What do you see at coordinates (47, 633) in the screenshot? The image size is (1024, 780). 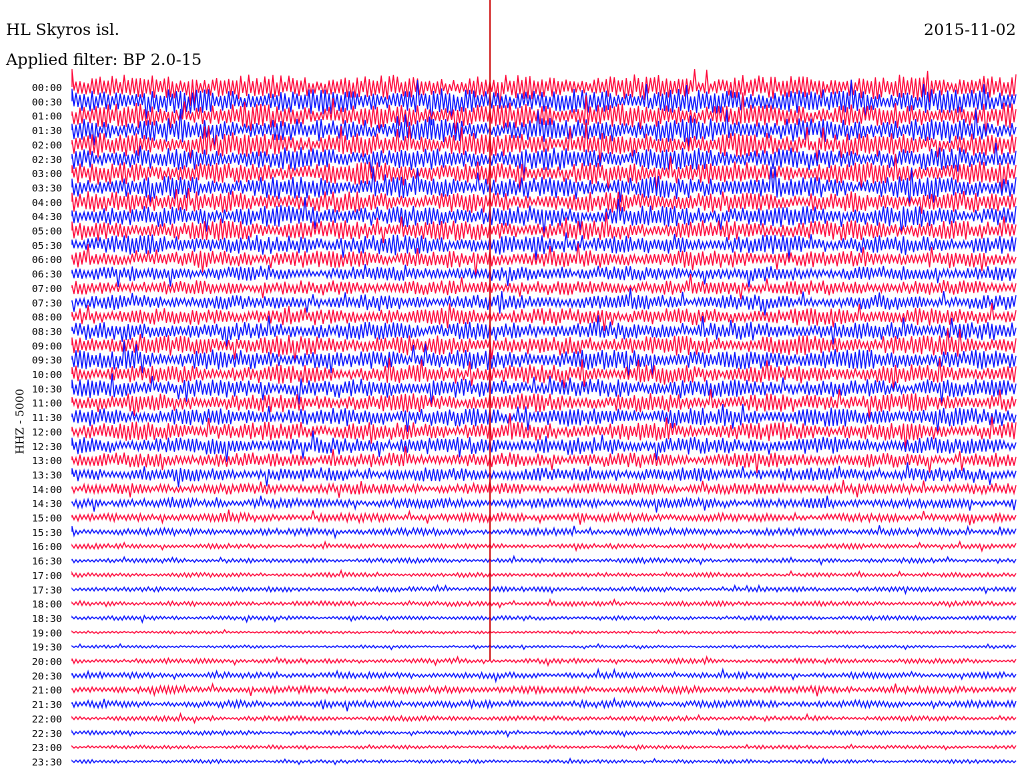 I see `time-label: 19:00` at bounding box center [47, 633].